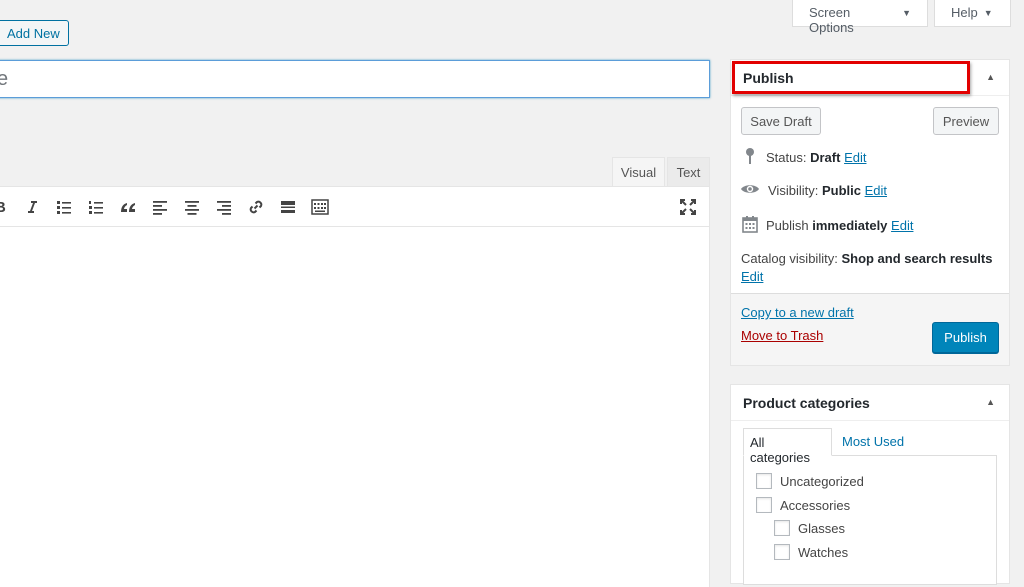  I want to click on product-categories-title: Product categories, so click(806, 403).